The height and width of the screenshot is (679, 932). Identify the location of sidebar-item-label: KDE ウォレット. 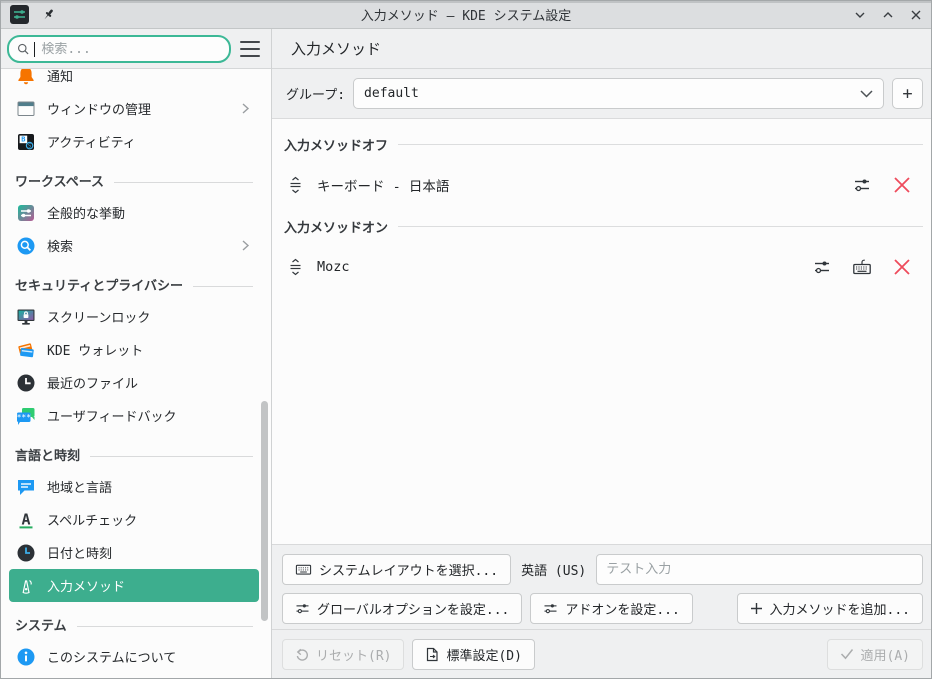
(95, 351).